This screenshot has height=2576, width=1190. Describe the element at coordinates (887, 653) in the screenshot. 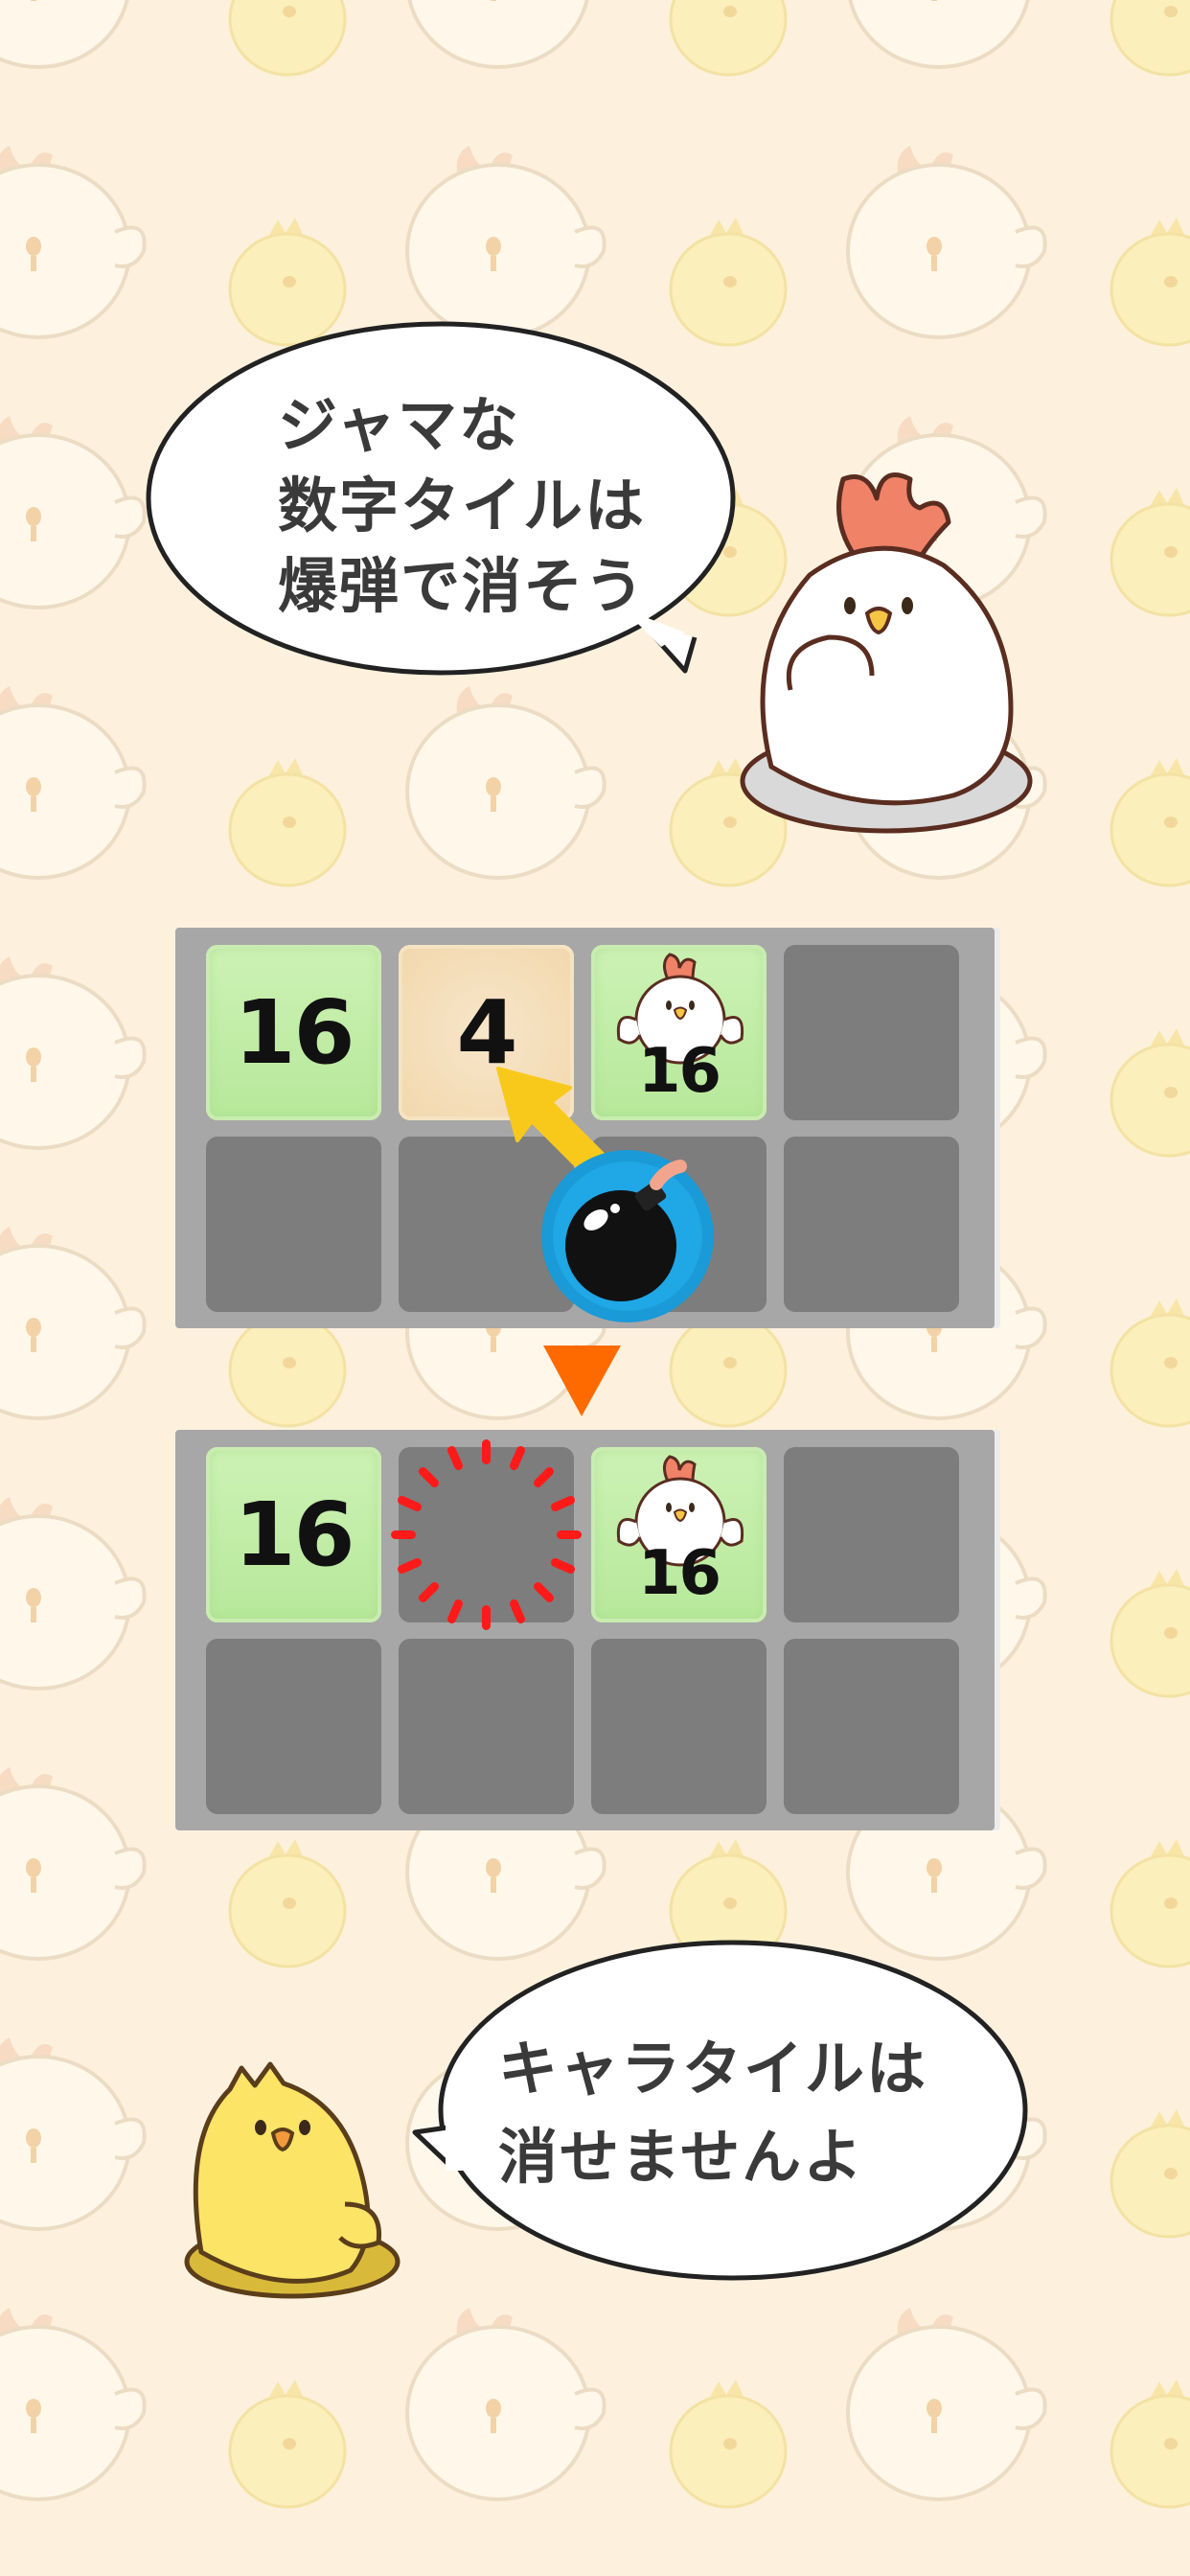

I see `white-chicken-icon` at that location.